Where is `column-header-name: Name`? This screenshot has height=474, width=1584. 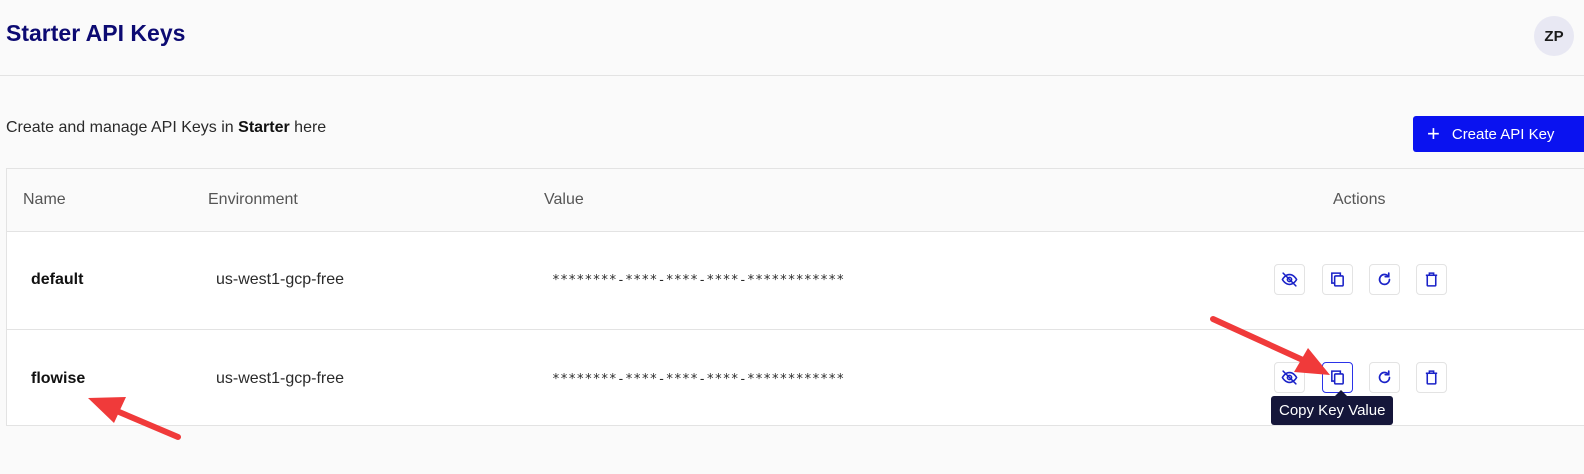 column-header-name: Name is located at coordinates (44, 199).